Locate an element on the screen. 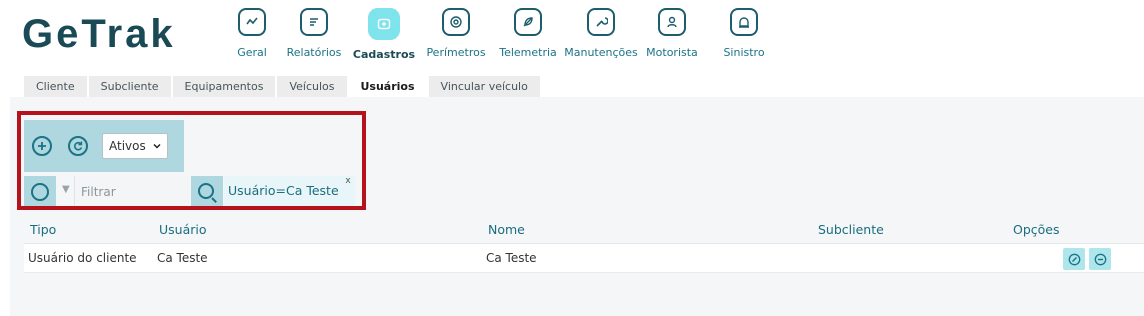 The height and width of the screenshot is (316, 1144). target-icon is located at coordinates (456, 22).